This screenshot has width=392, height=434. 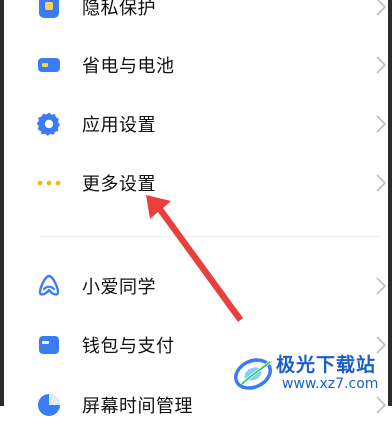 I want to click on site-watermark: 极光下载站 www.xz7.com, so click(x=311, y=376).